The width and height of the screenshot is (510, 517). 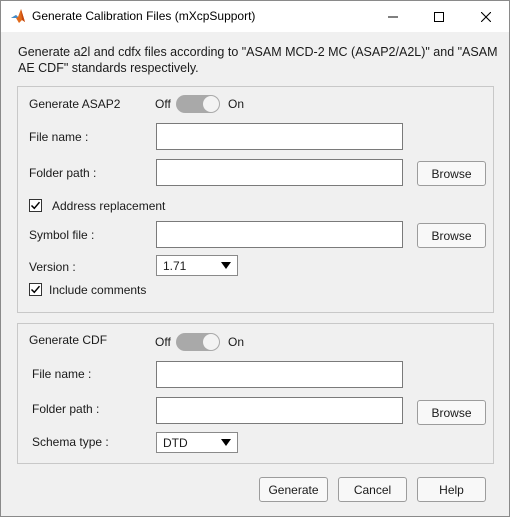 What do you see at coordinates (293, 489) in the screenshot?
I see `generate-button: Generate` at bounding box center [293, 489].